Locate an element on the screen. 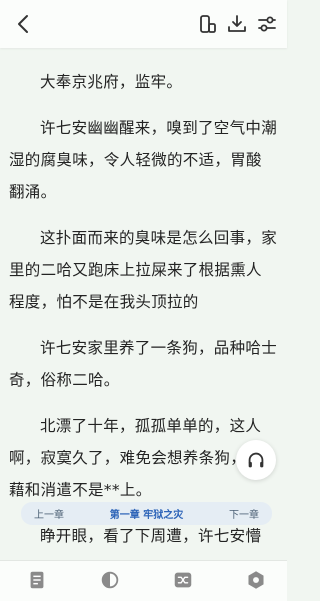 The width and height of the screenshot is (320, 601). headphones-icon is located at coordinates (256, 460).